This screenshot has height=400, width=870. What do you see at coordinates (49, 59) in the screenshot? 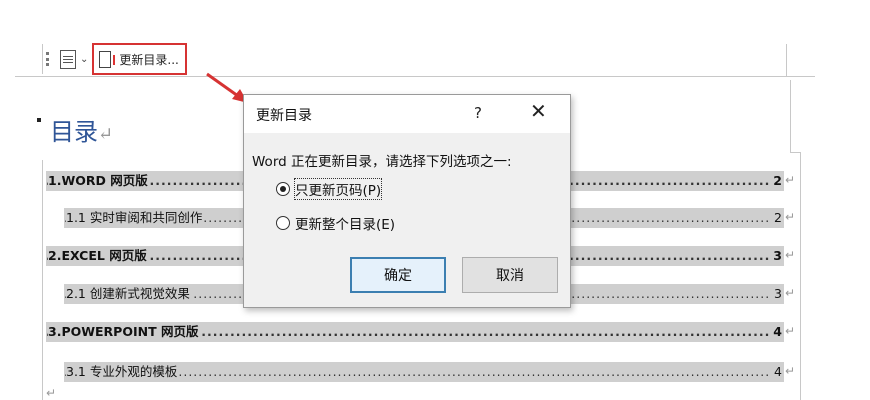
I see `drag-grip-icon` at bounding box center [49, 59].